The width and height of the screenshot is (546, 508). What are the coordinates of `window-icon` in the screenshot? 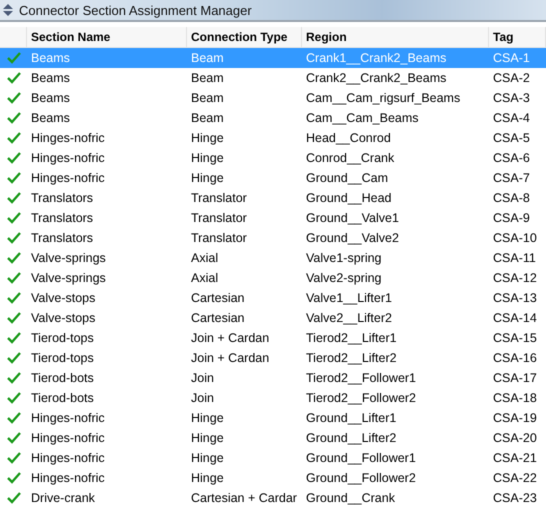 It's located at (8, 10).